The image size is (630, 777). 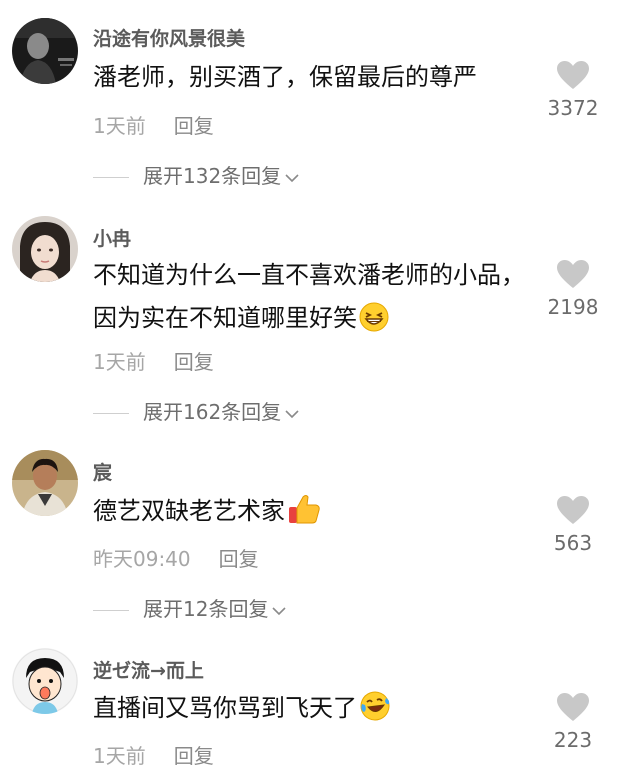 What do you see at coordinates (148, 669) in the screenshot?
I see `username: 逆ゼ流→而上` at bounding box center [148, 669].